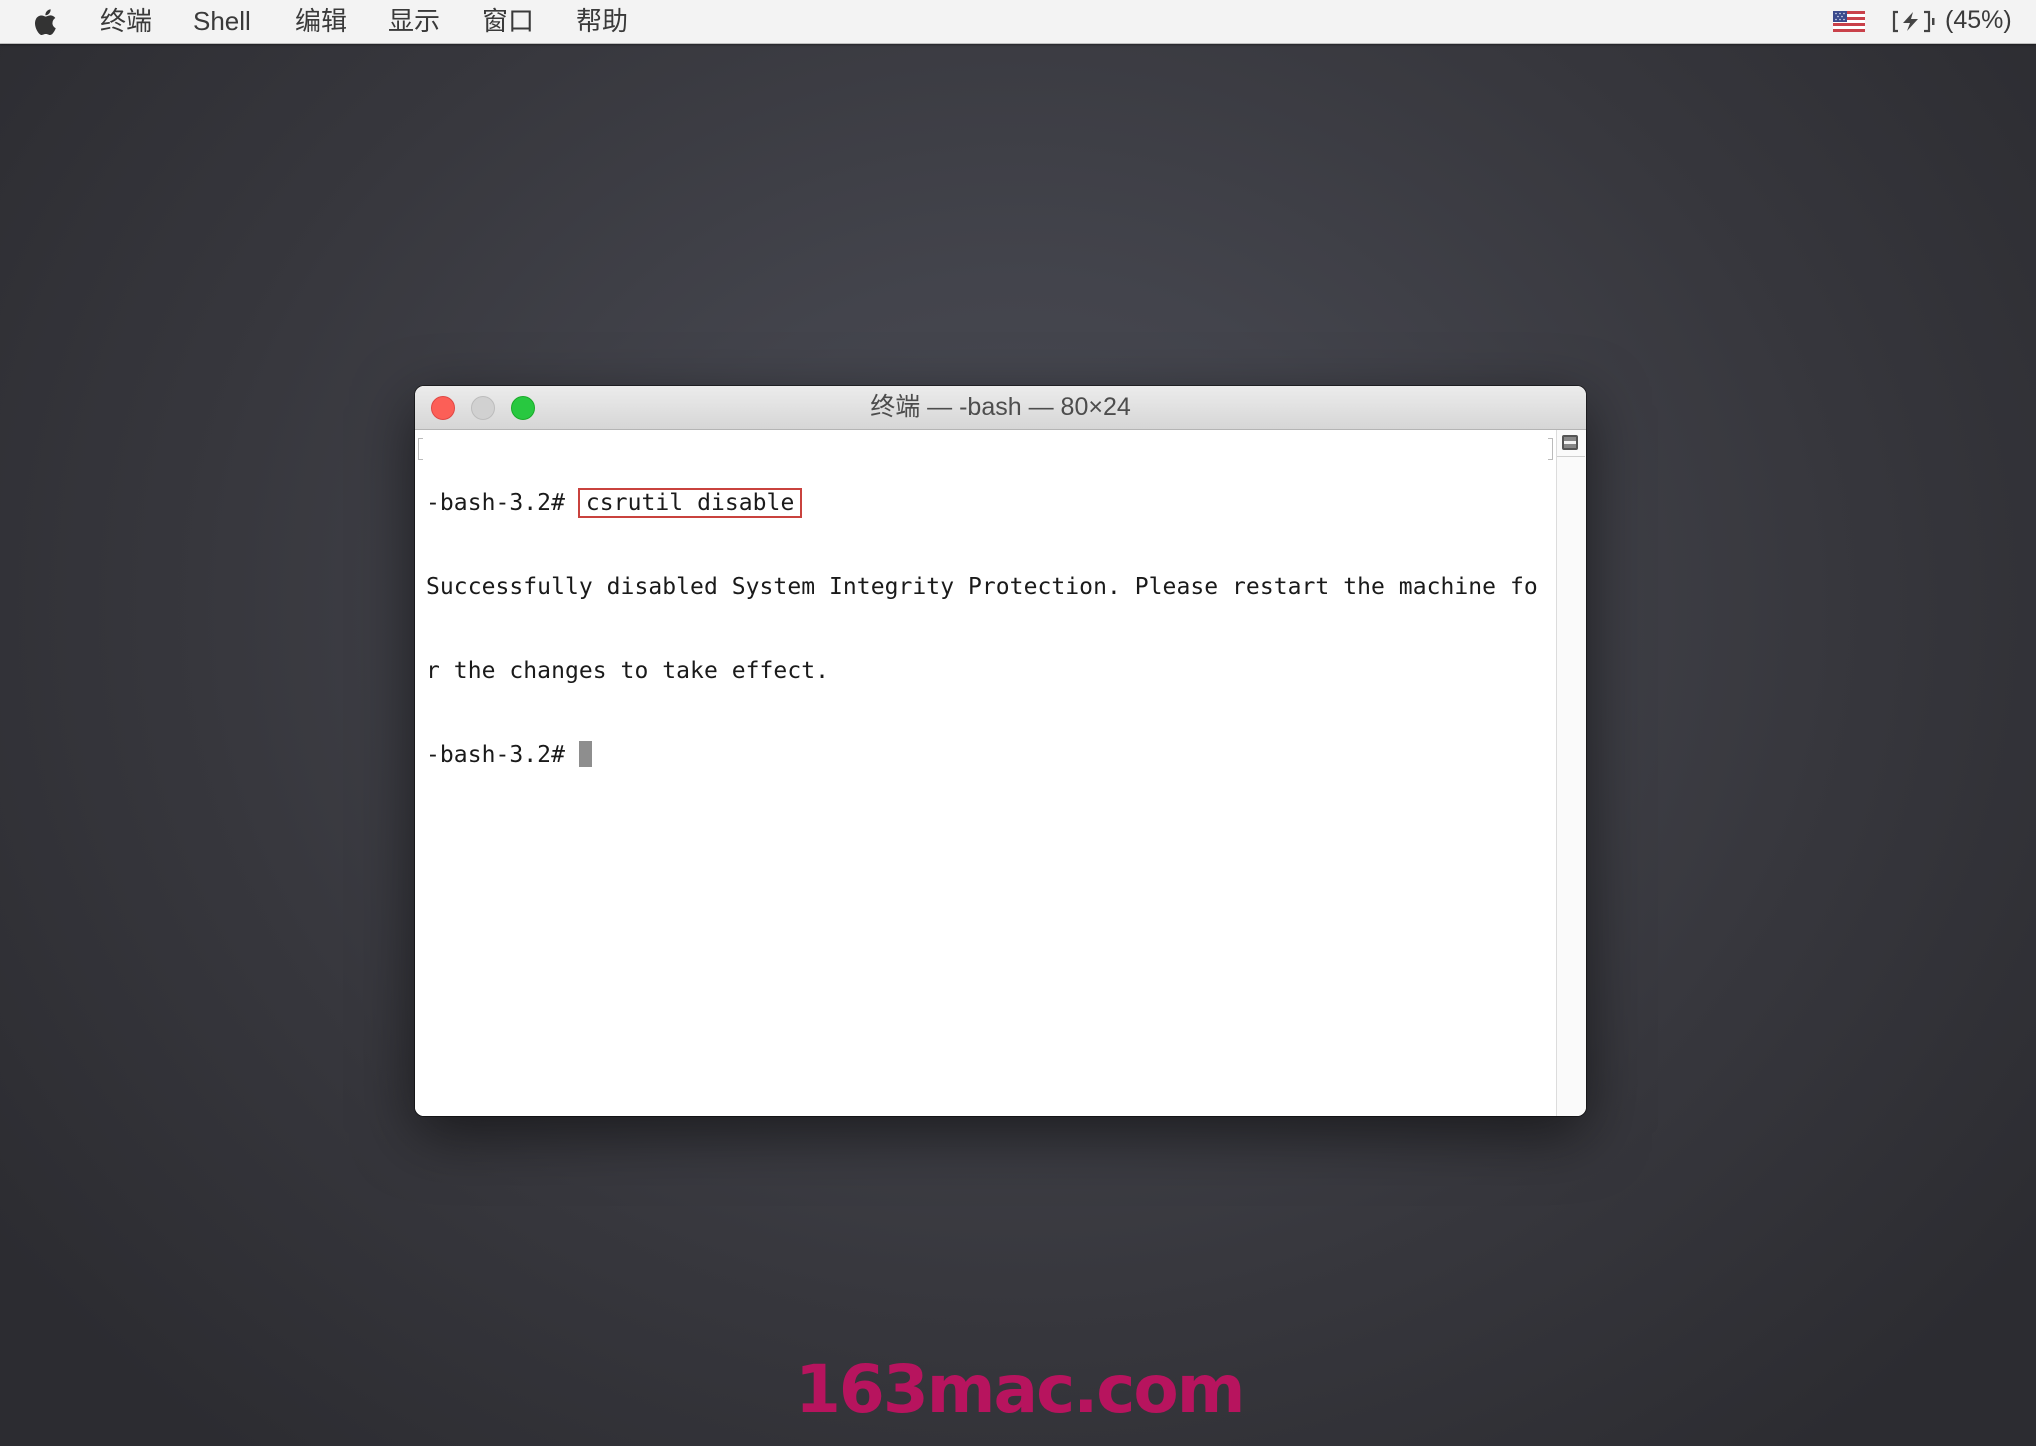  I want to click on battery-percentage: (45%), so click(1978, 20).